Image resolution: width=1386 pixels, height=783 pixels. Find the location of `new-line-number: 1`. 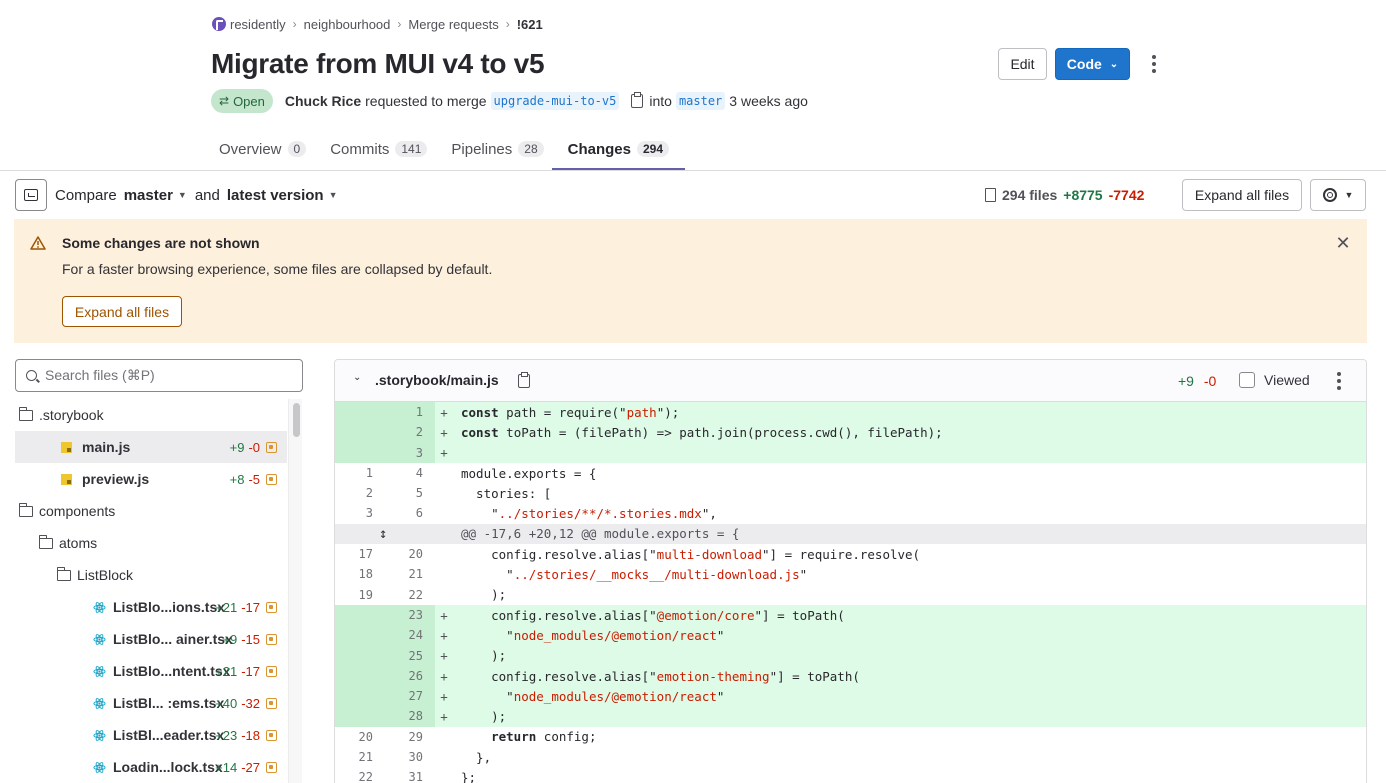

new-line-number: 1 is located at coordinates (410, 412).